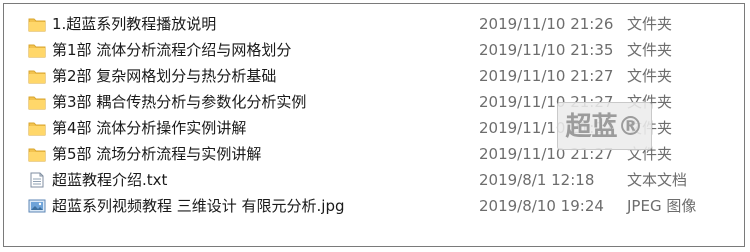  What do you see at coordinates (662, 206) in the screenshot?
I see `file-type: JPEG 图像` at bounding box center [662, 206].